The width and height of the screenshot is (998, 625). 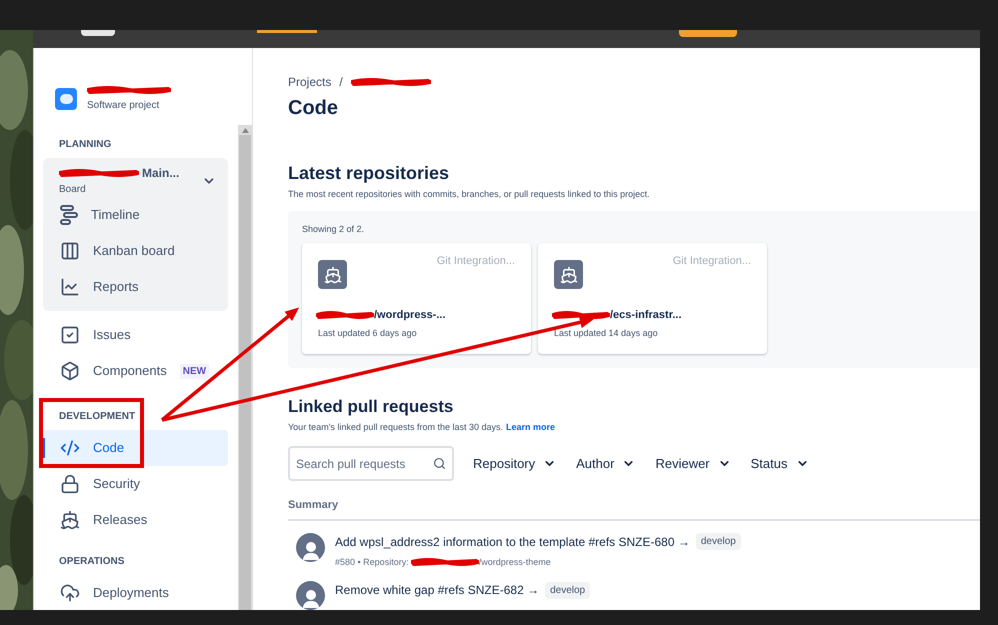 I want to click on selection-bar, so click(x=43, y=448).